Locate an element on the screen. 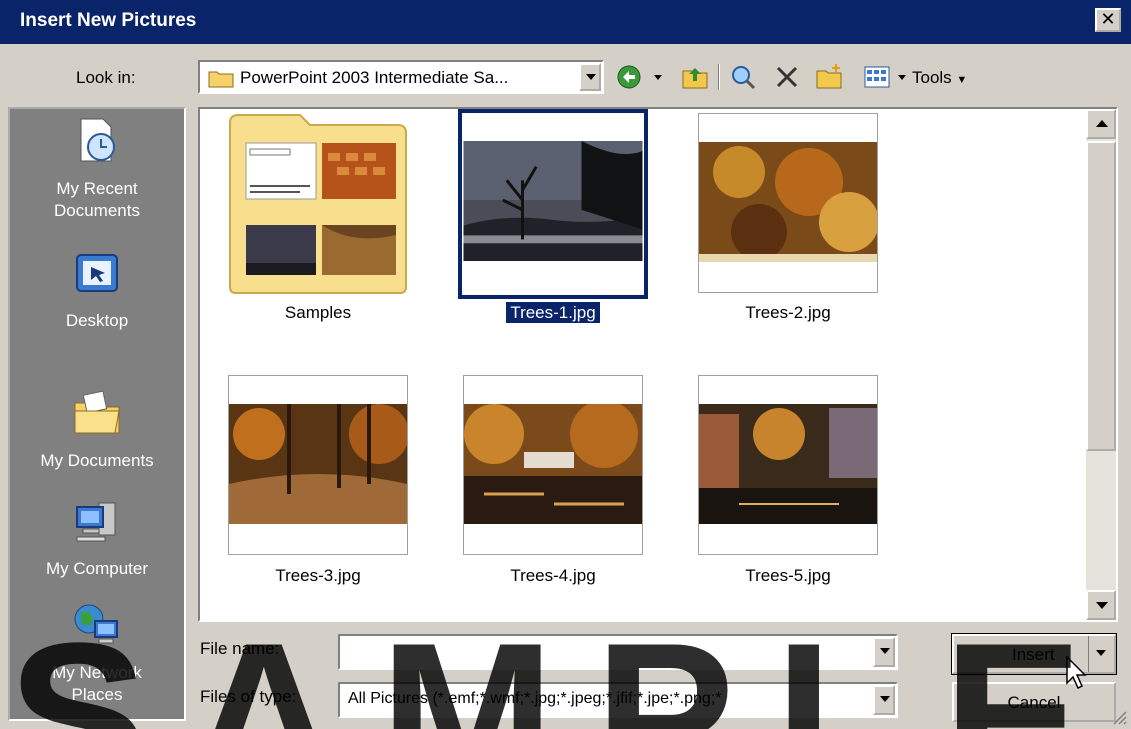 The image size is (1131, 729). desktop-icon is located at coordinates (97, 273).